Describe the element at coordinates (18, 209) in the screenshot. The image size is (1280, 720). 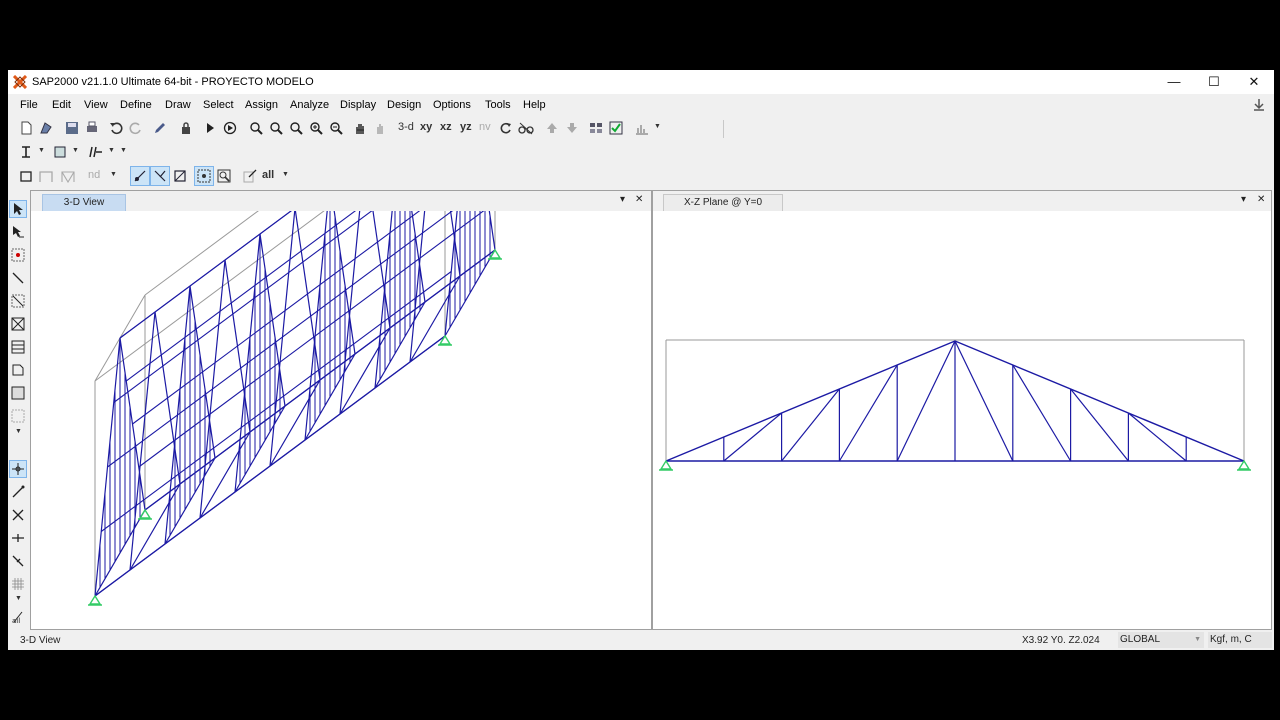
I see `pointer-tool-icon` at that location.